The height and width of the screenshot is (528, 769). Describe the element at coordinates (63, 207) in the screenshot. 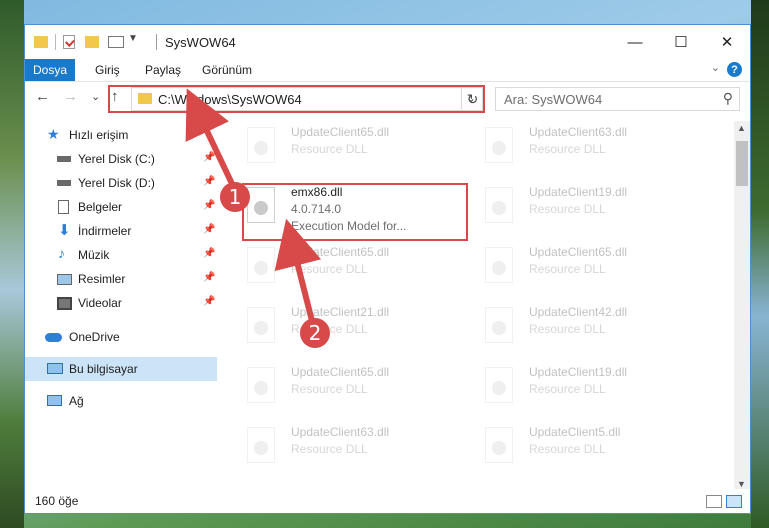

I see `document-icon` at that location.